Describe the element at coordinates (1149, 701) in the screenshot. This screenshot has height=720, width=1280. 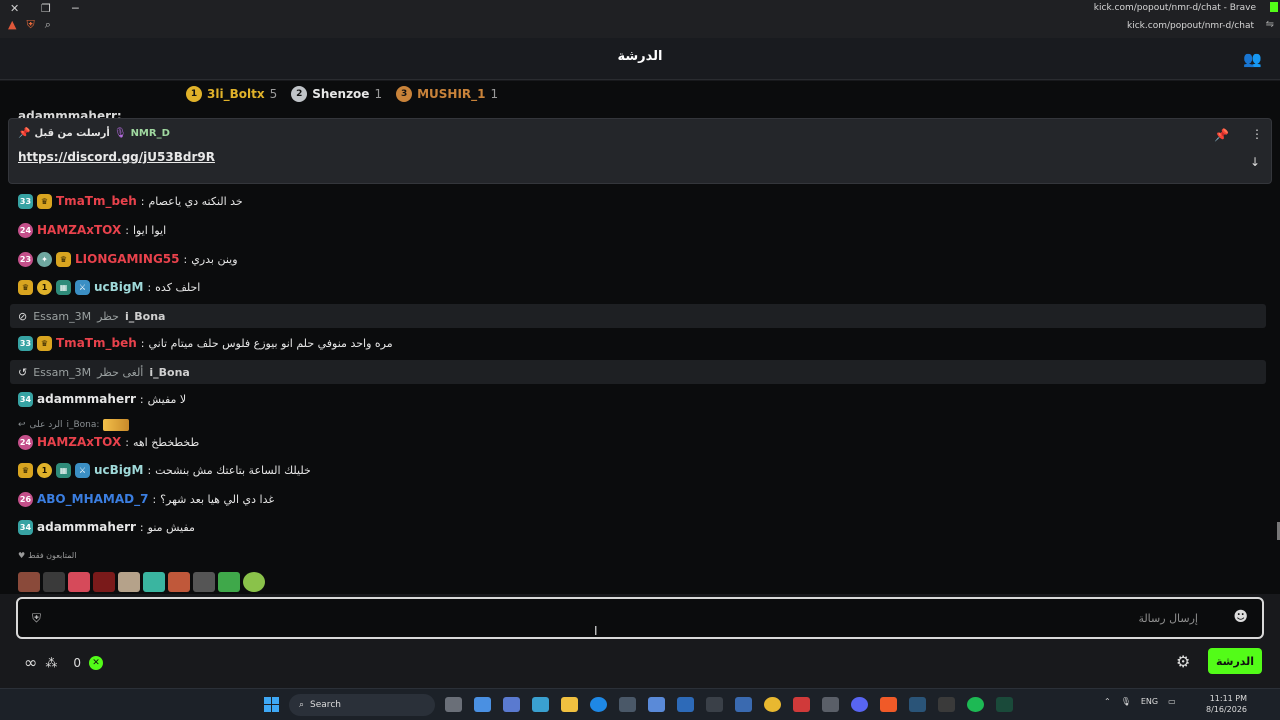
I see `language-indicator: ENG` at that location.